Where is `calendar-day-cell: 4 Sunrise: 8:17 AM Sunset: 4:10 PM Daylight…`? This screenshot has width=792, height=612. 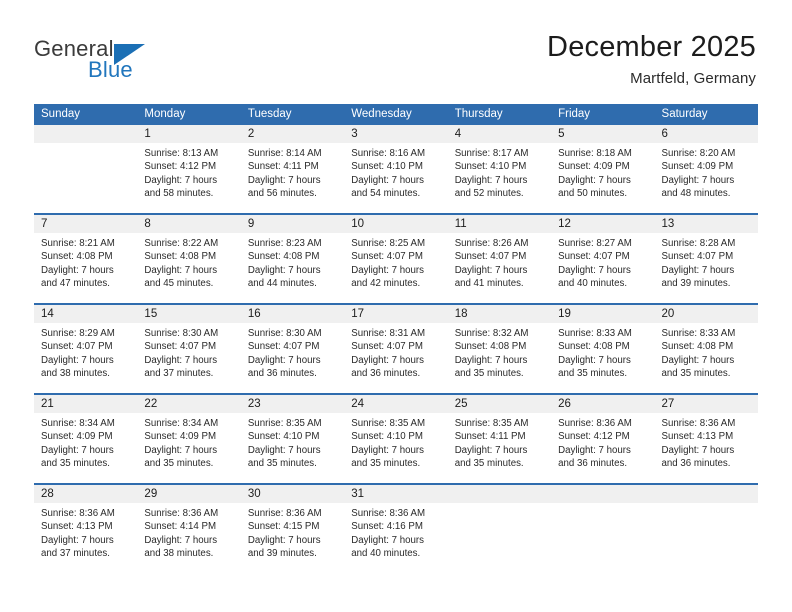
calendar-day-cell: 4 Sunrise: 8:17 AM Sunset: 4:10 PM Daylight… is located at coordinates (499, 169).